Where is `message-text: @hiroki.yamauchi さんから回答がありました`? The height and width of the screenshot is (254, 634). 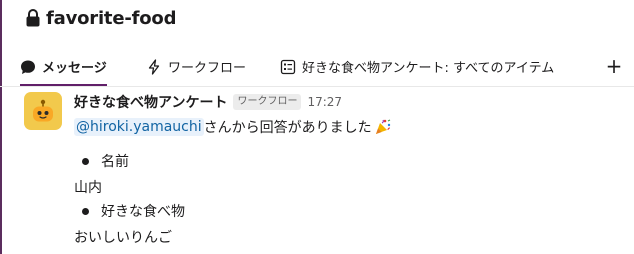
message-text: @hiroki.yamauchi さんから回答がありました is located at coordinates (233, 127).